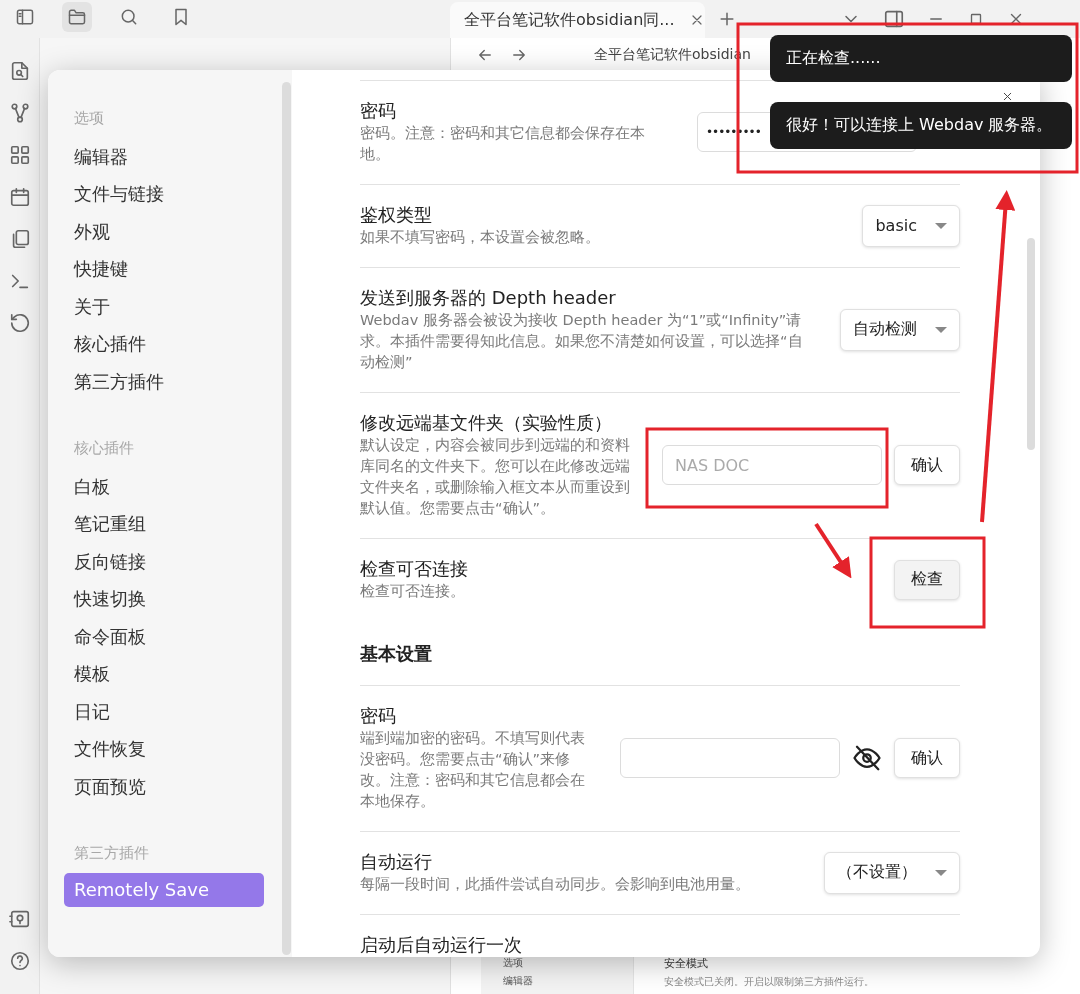 The width and height of the screenshot is (1080, 994). Describe the element at coordinates (164, 344) in the screenshot. I see `sidebar-item: 核心插件` at that location.